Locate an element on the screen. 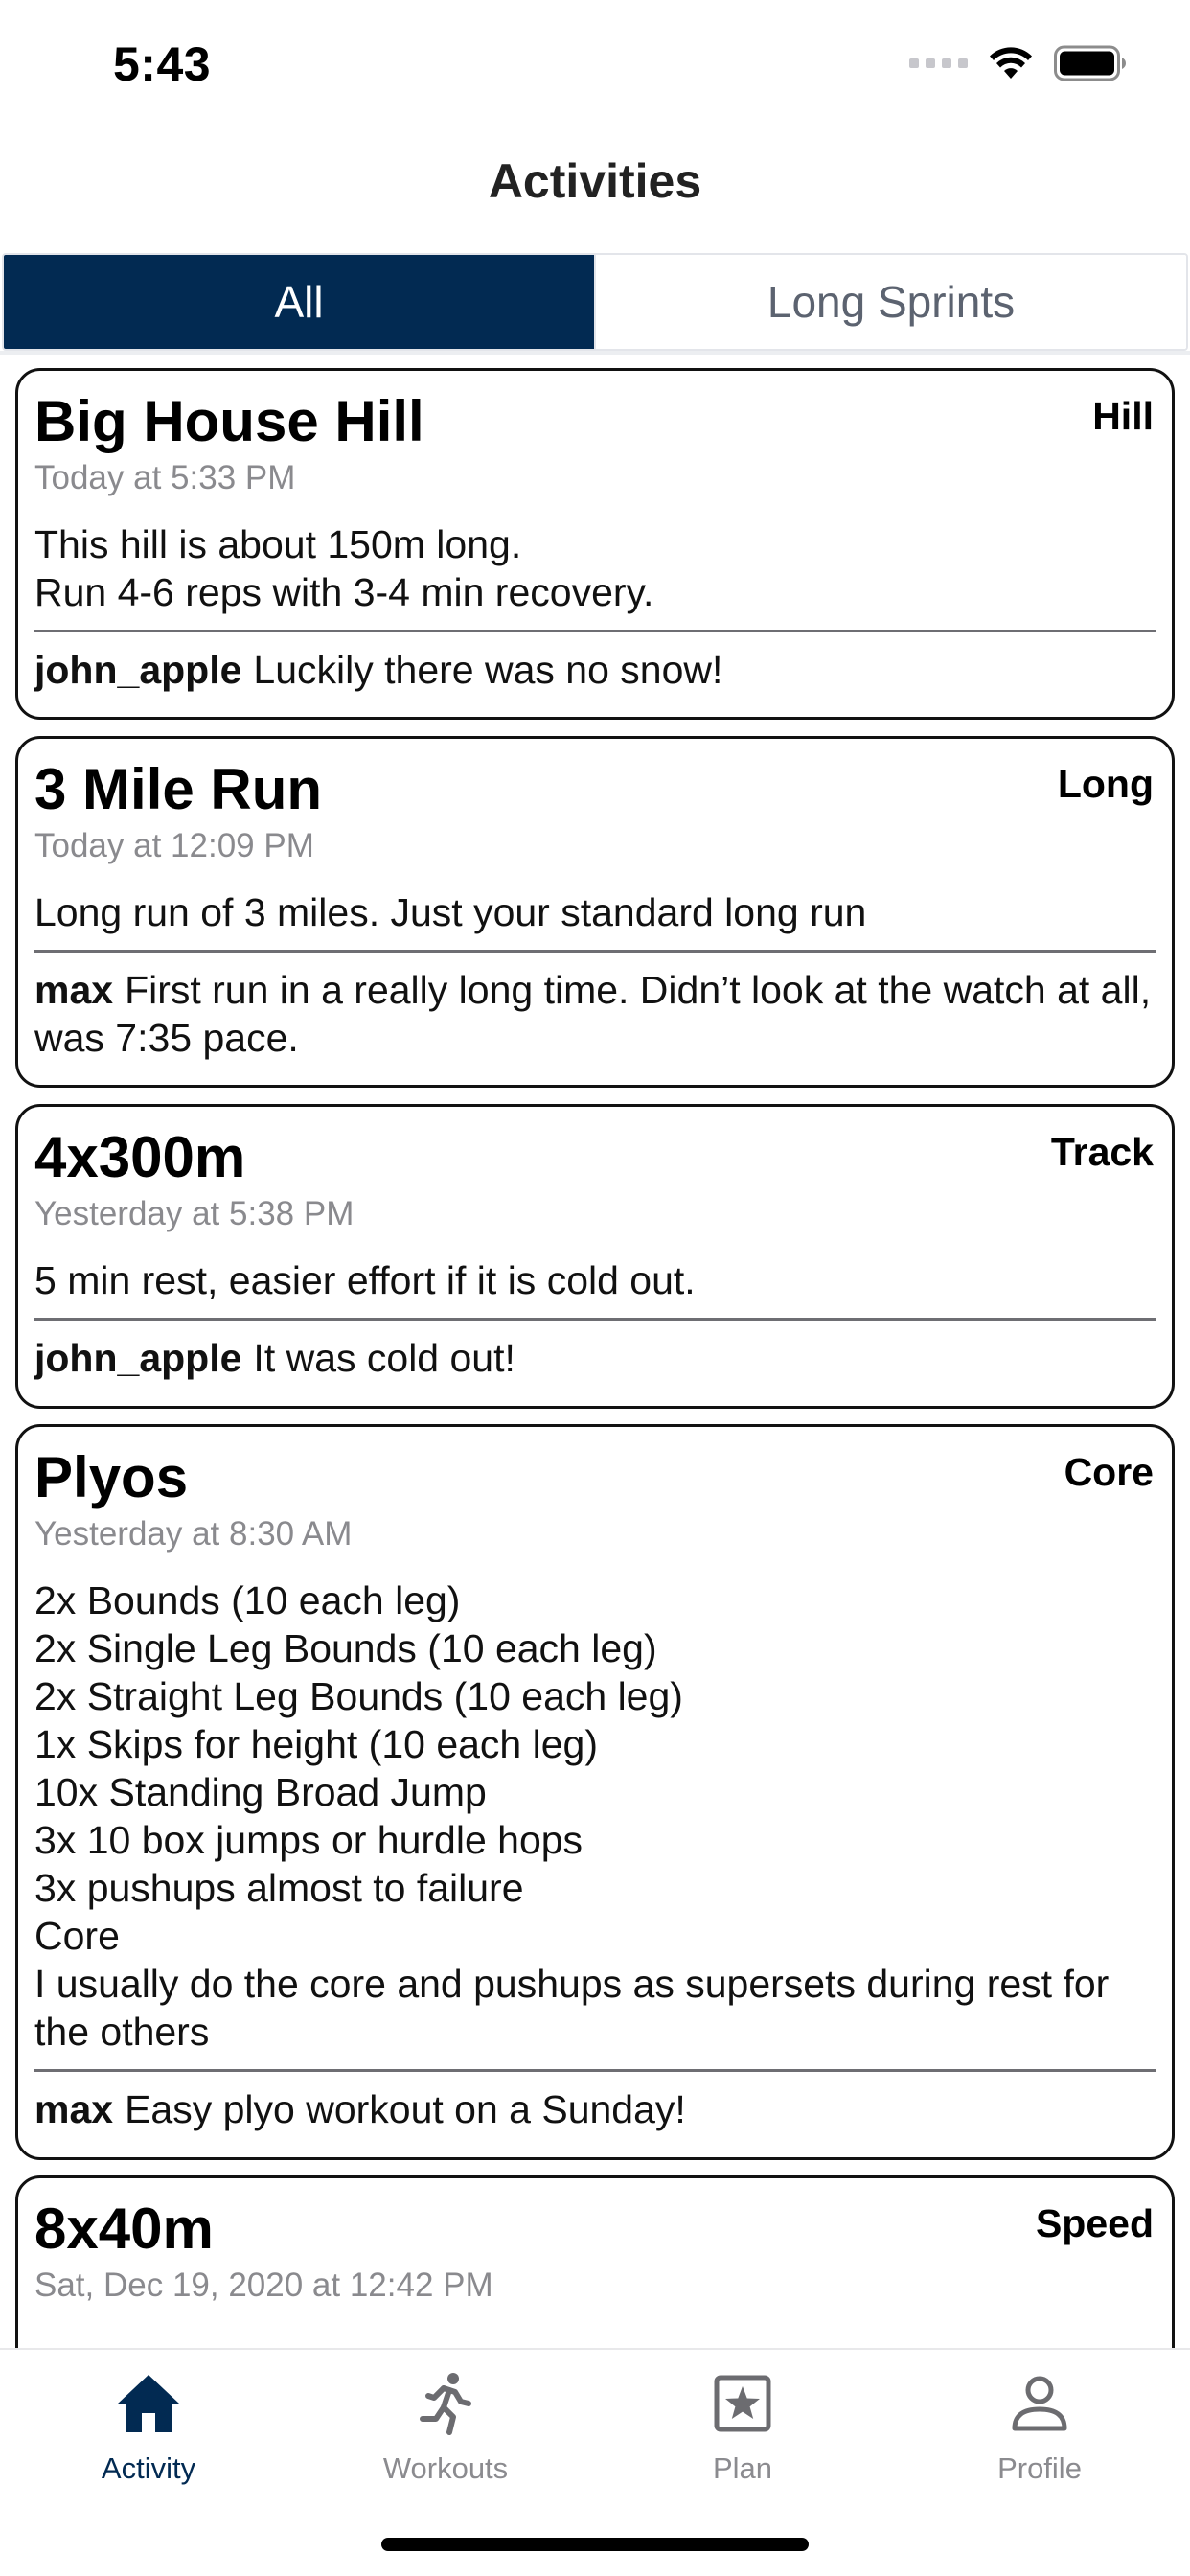 The height and width of the screenshot is (2576, 1190). activity-title: Big House Hill is located at coordinates (229, 421).